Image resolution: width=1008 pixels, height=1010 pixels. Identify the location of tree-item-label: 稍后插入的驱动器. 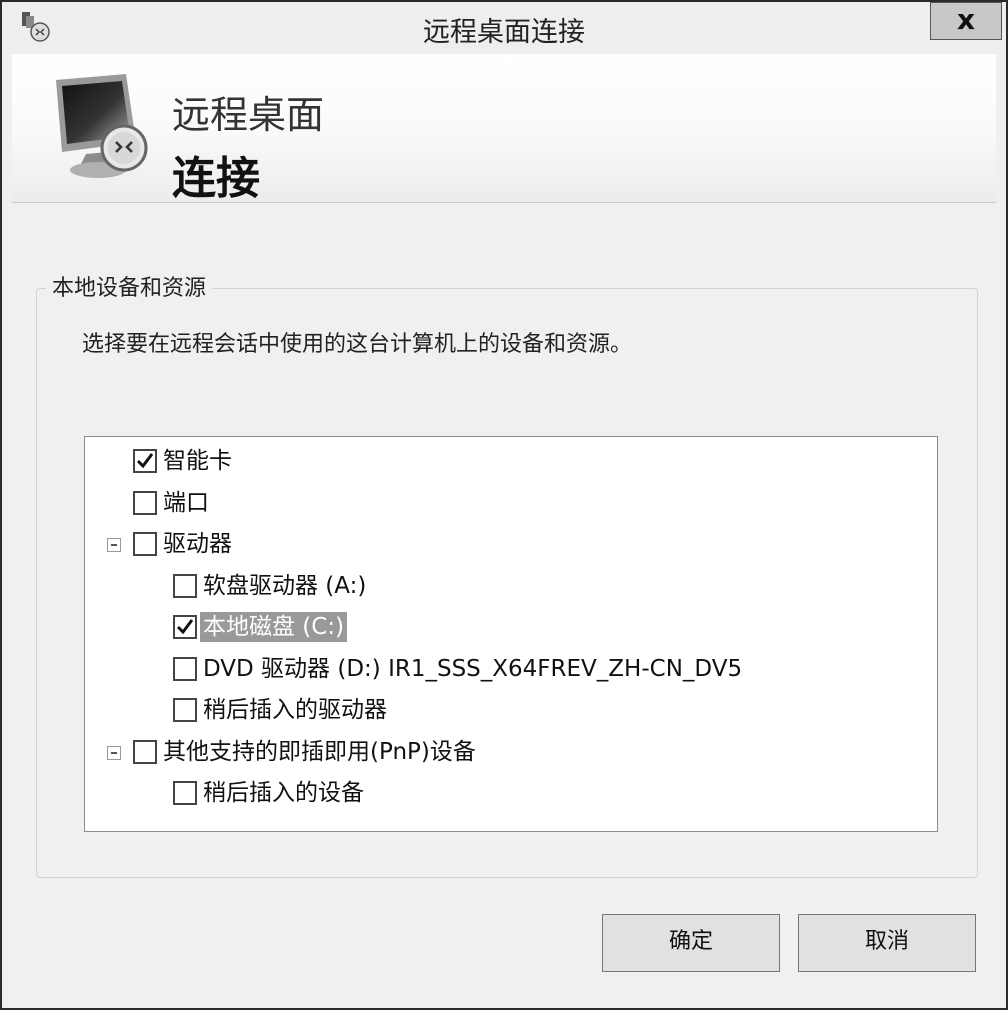
(295, 710).